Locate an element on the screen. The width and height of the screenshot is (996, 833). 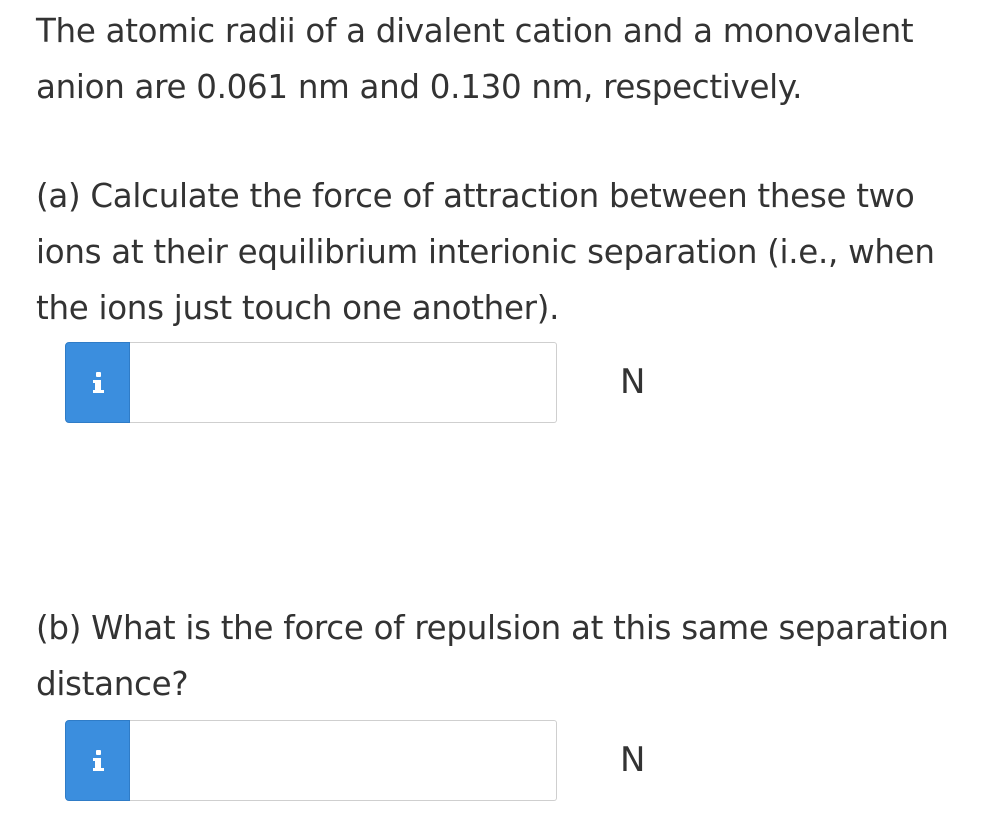
part-b-info-button is located at coordinates (97, 760).